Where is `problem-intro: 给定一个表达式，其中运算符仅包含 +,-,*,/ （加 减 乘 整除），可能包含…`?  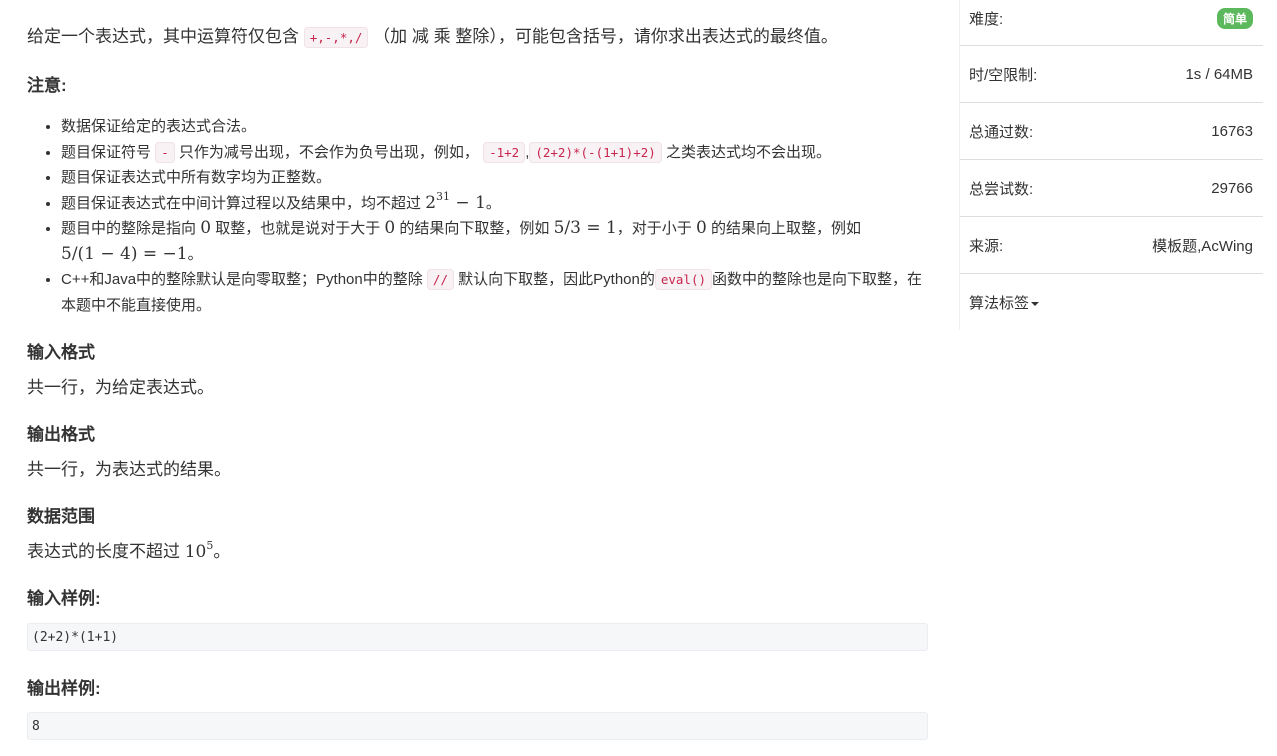 problem-intro: 给定一个表达式，其中运算符仅包含 +,-,*,/ （加 减 乘 整除），可能包含… is located at coordinates (432, 37).